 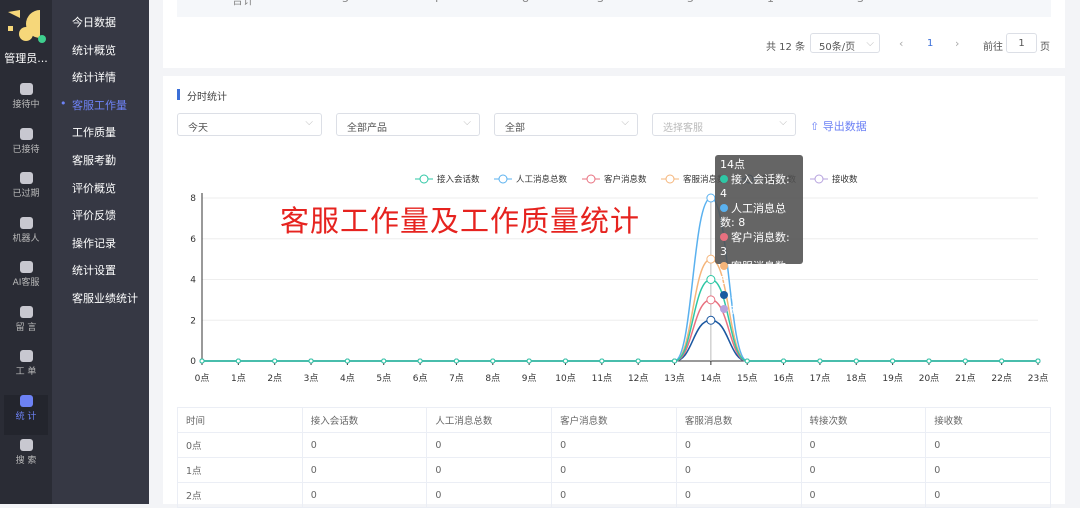 I want to click on x-tick-label: 5点, so click(x=383, y=378).